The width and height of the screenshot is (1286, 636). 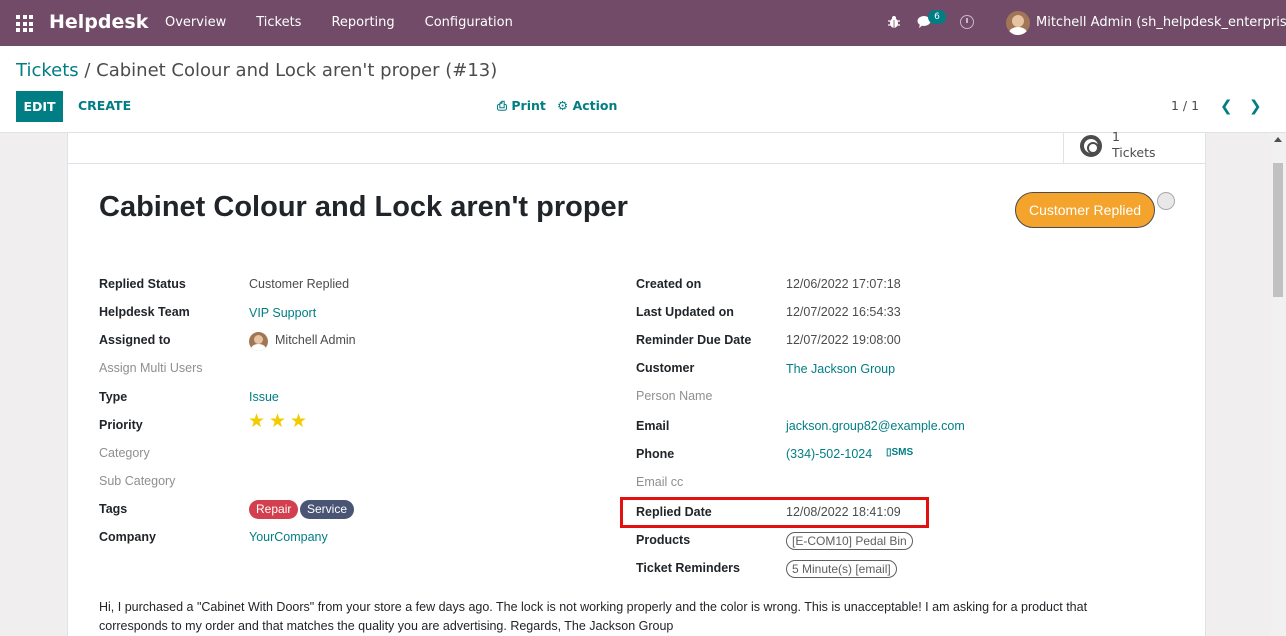 What do you see at coordinates (1166, 201) in the screenshot?
I see `kanban-state-dot` at bounding box center [1166, 201].